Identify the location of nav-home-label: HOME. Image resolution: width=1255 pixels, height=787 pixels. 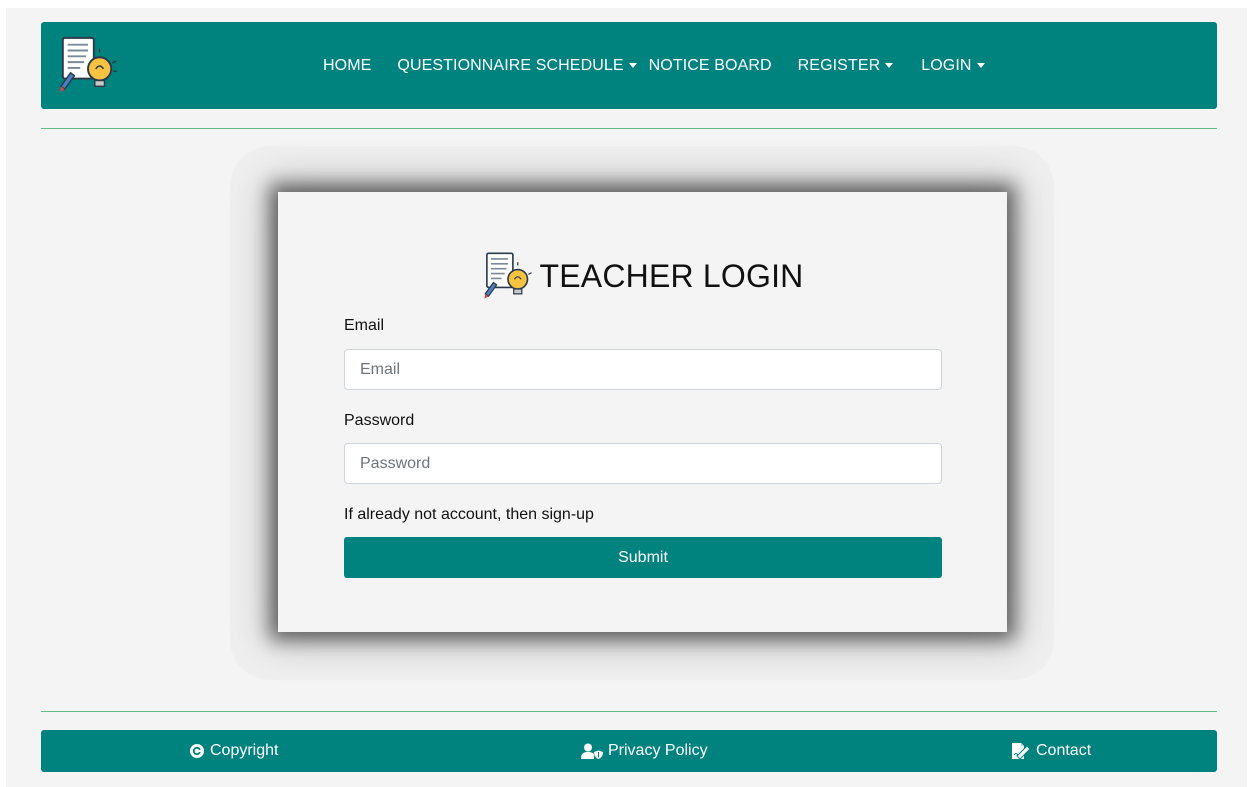
(347, 65).